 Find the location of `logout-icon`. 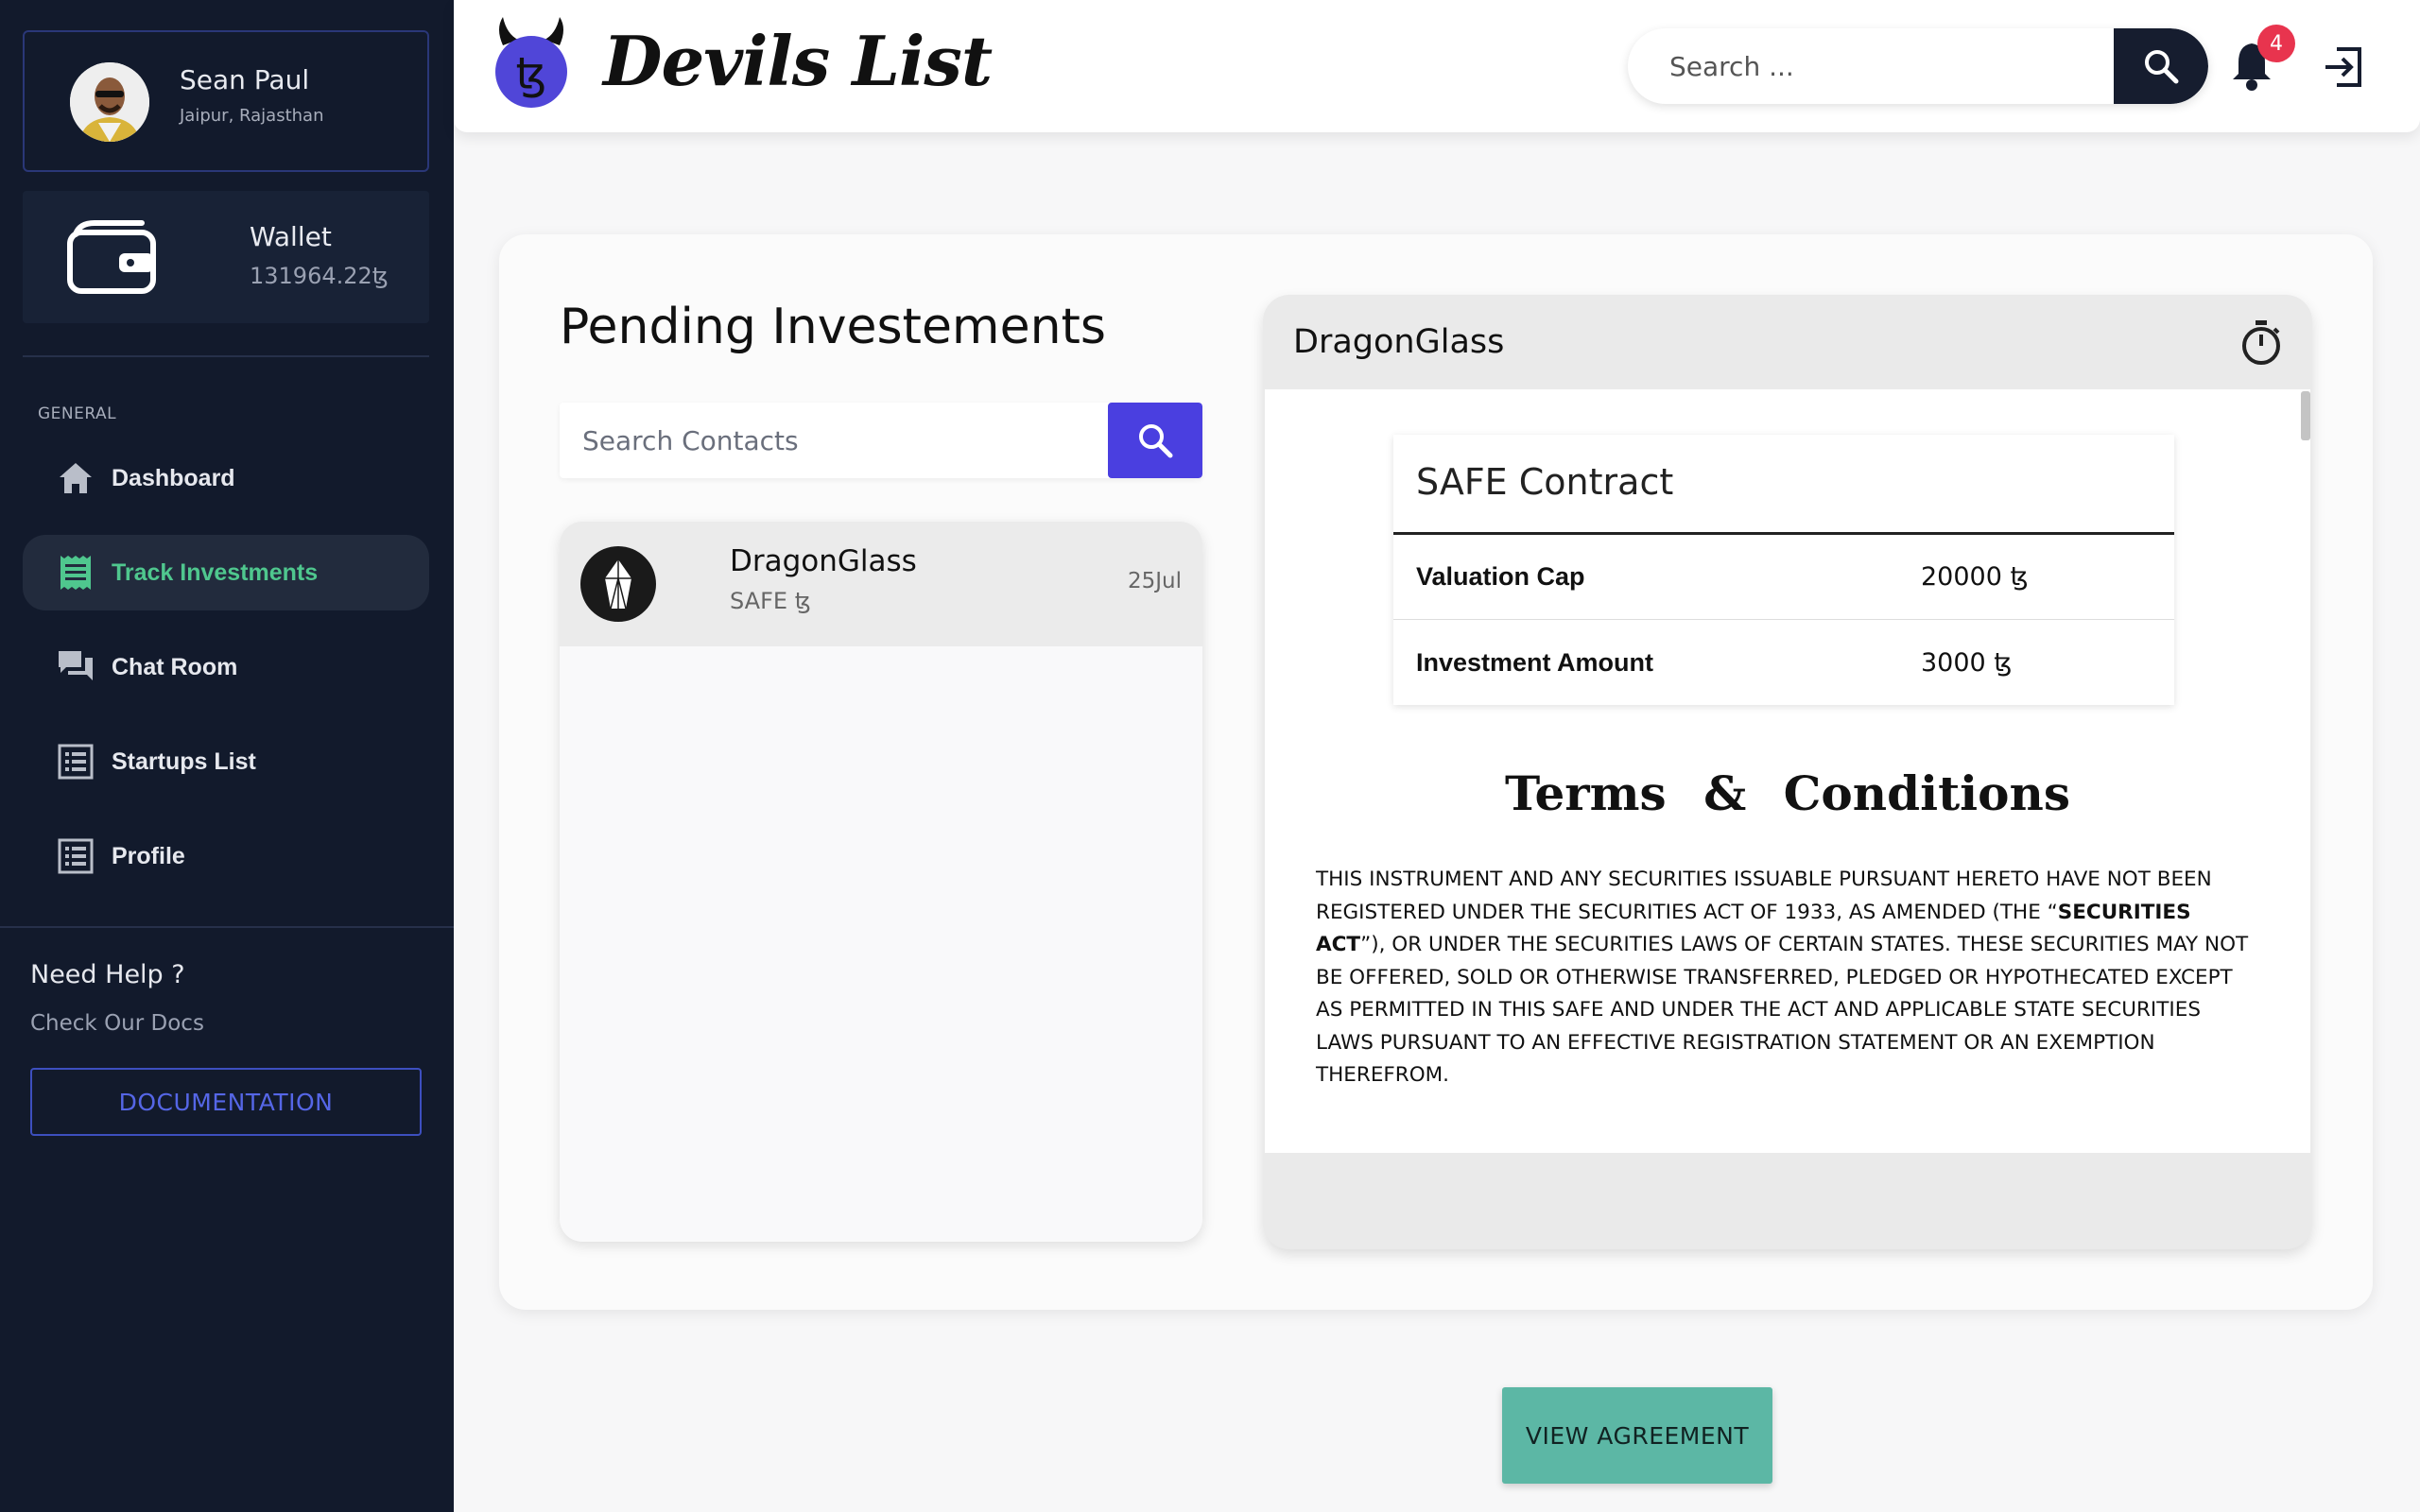

logout-icon is located at coordinates (2343, 67).